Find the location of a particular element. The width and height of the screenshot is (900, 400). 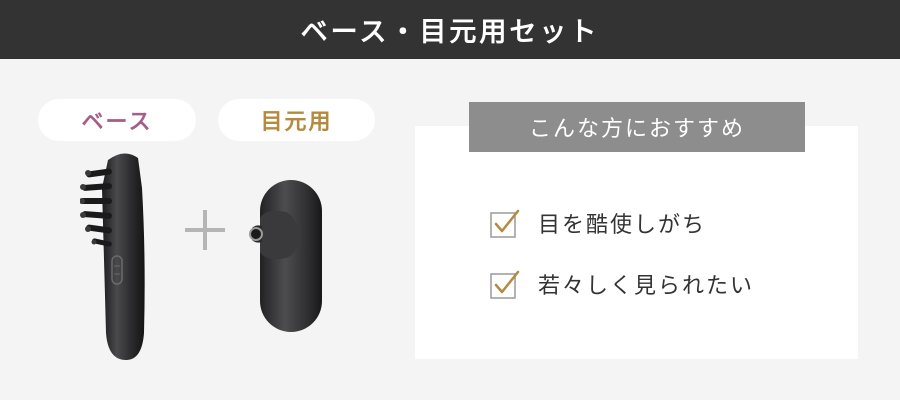

eye-label-badge: 目元用 is located at coordinates (296, 120).